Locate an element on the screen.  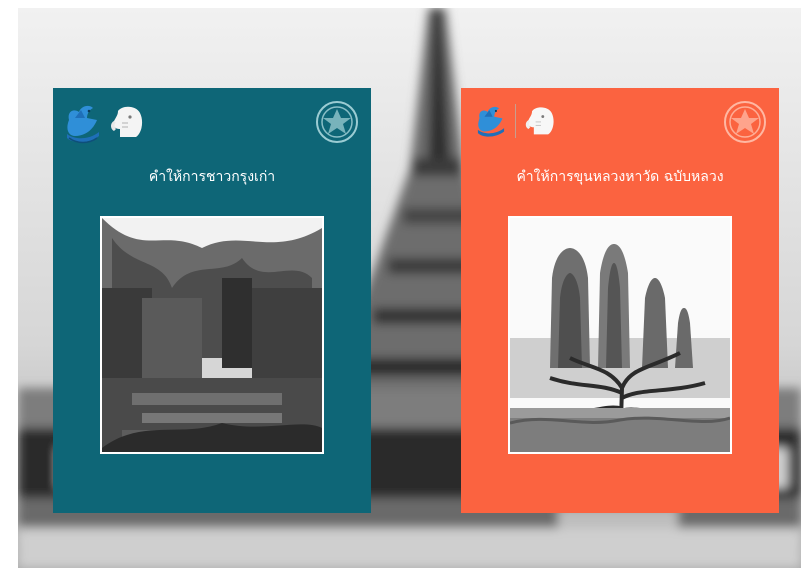
ruins-photo is located at coordinates (212, 335).